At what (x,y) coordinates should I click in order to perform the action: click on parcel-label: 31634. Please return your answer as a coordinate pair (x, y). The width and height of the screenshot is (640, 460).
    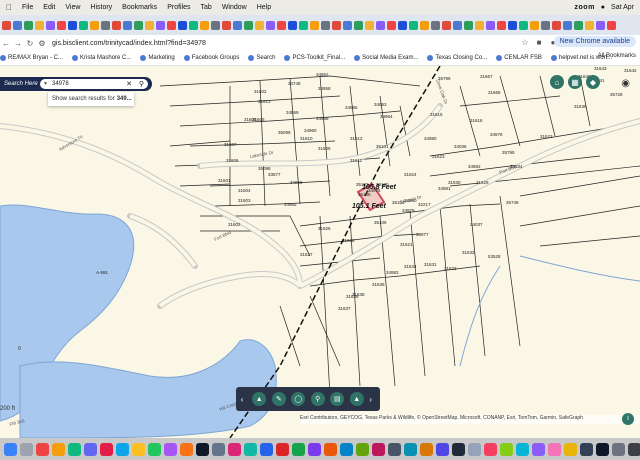
    Looking at the image, I should click on (410, 266).